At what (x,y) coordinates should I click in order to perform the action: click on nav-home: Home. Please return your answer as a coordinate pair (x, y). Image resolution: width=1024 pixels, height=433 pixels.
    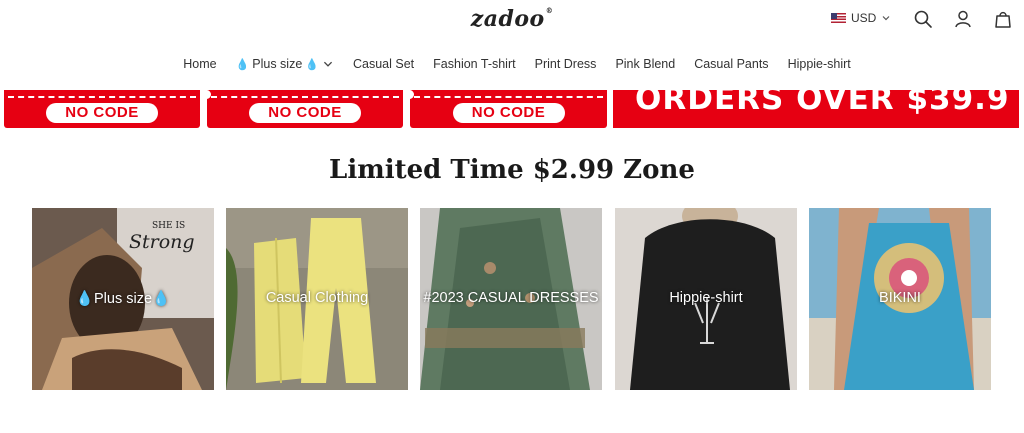
    Looking at the image, I should click on (199, 64).